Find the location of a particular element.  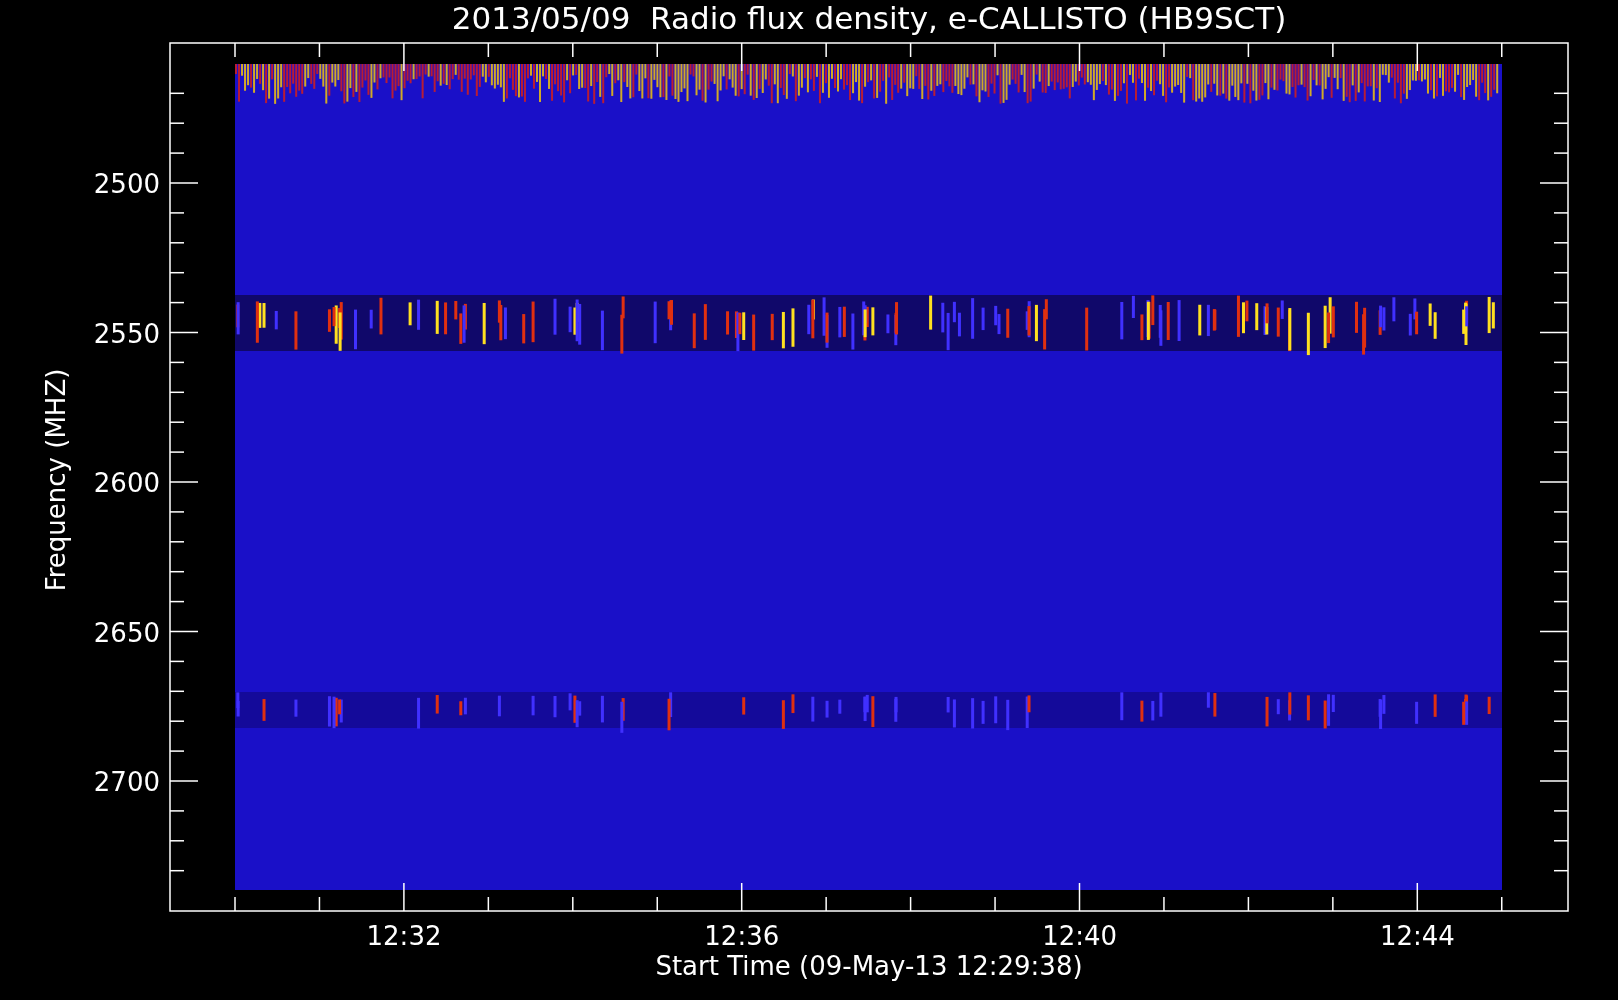

chart-title: 2013/05/09 Radio flux density, e-CALLISTO (HB9SCT) is located at coordinates (869, 18).